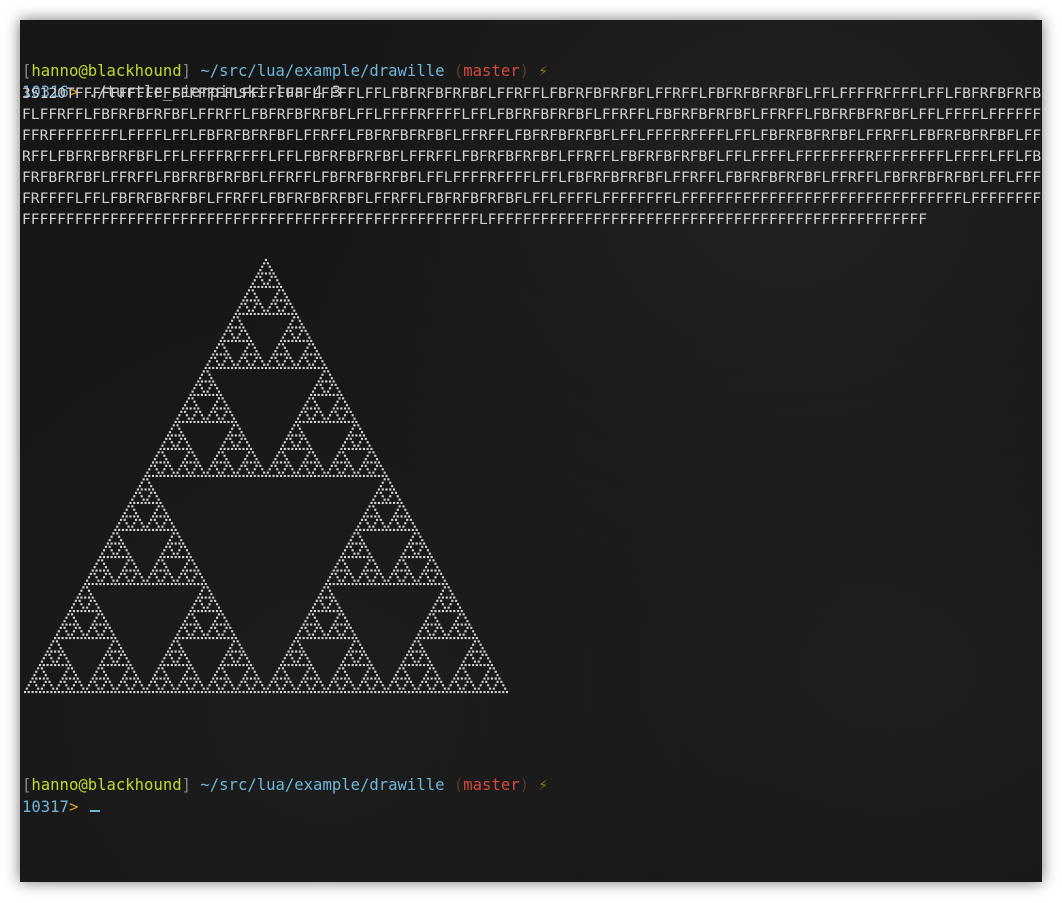 The width and height of the screenshot is (1062, 903). Describe the element at coordinates (94, 811) in the screenshot. I see `text-cursor-icon` at that location.